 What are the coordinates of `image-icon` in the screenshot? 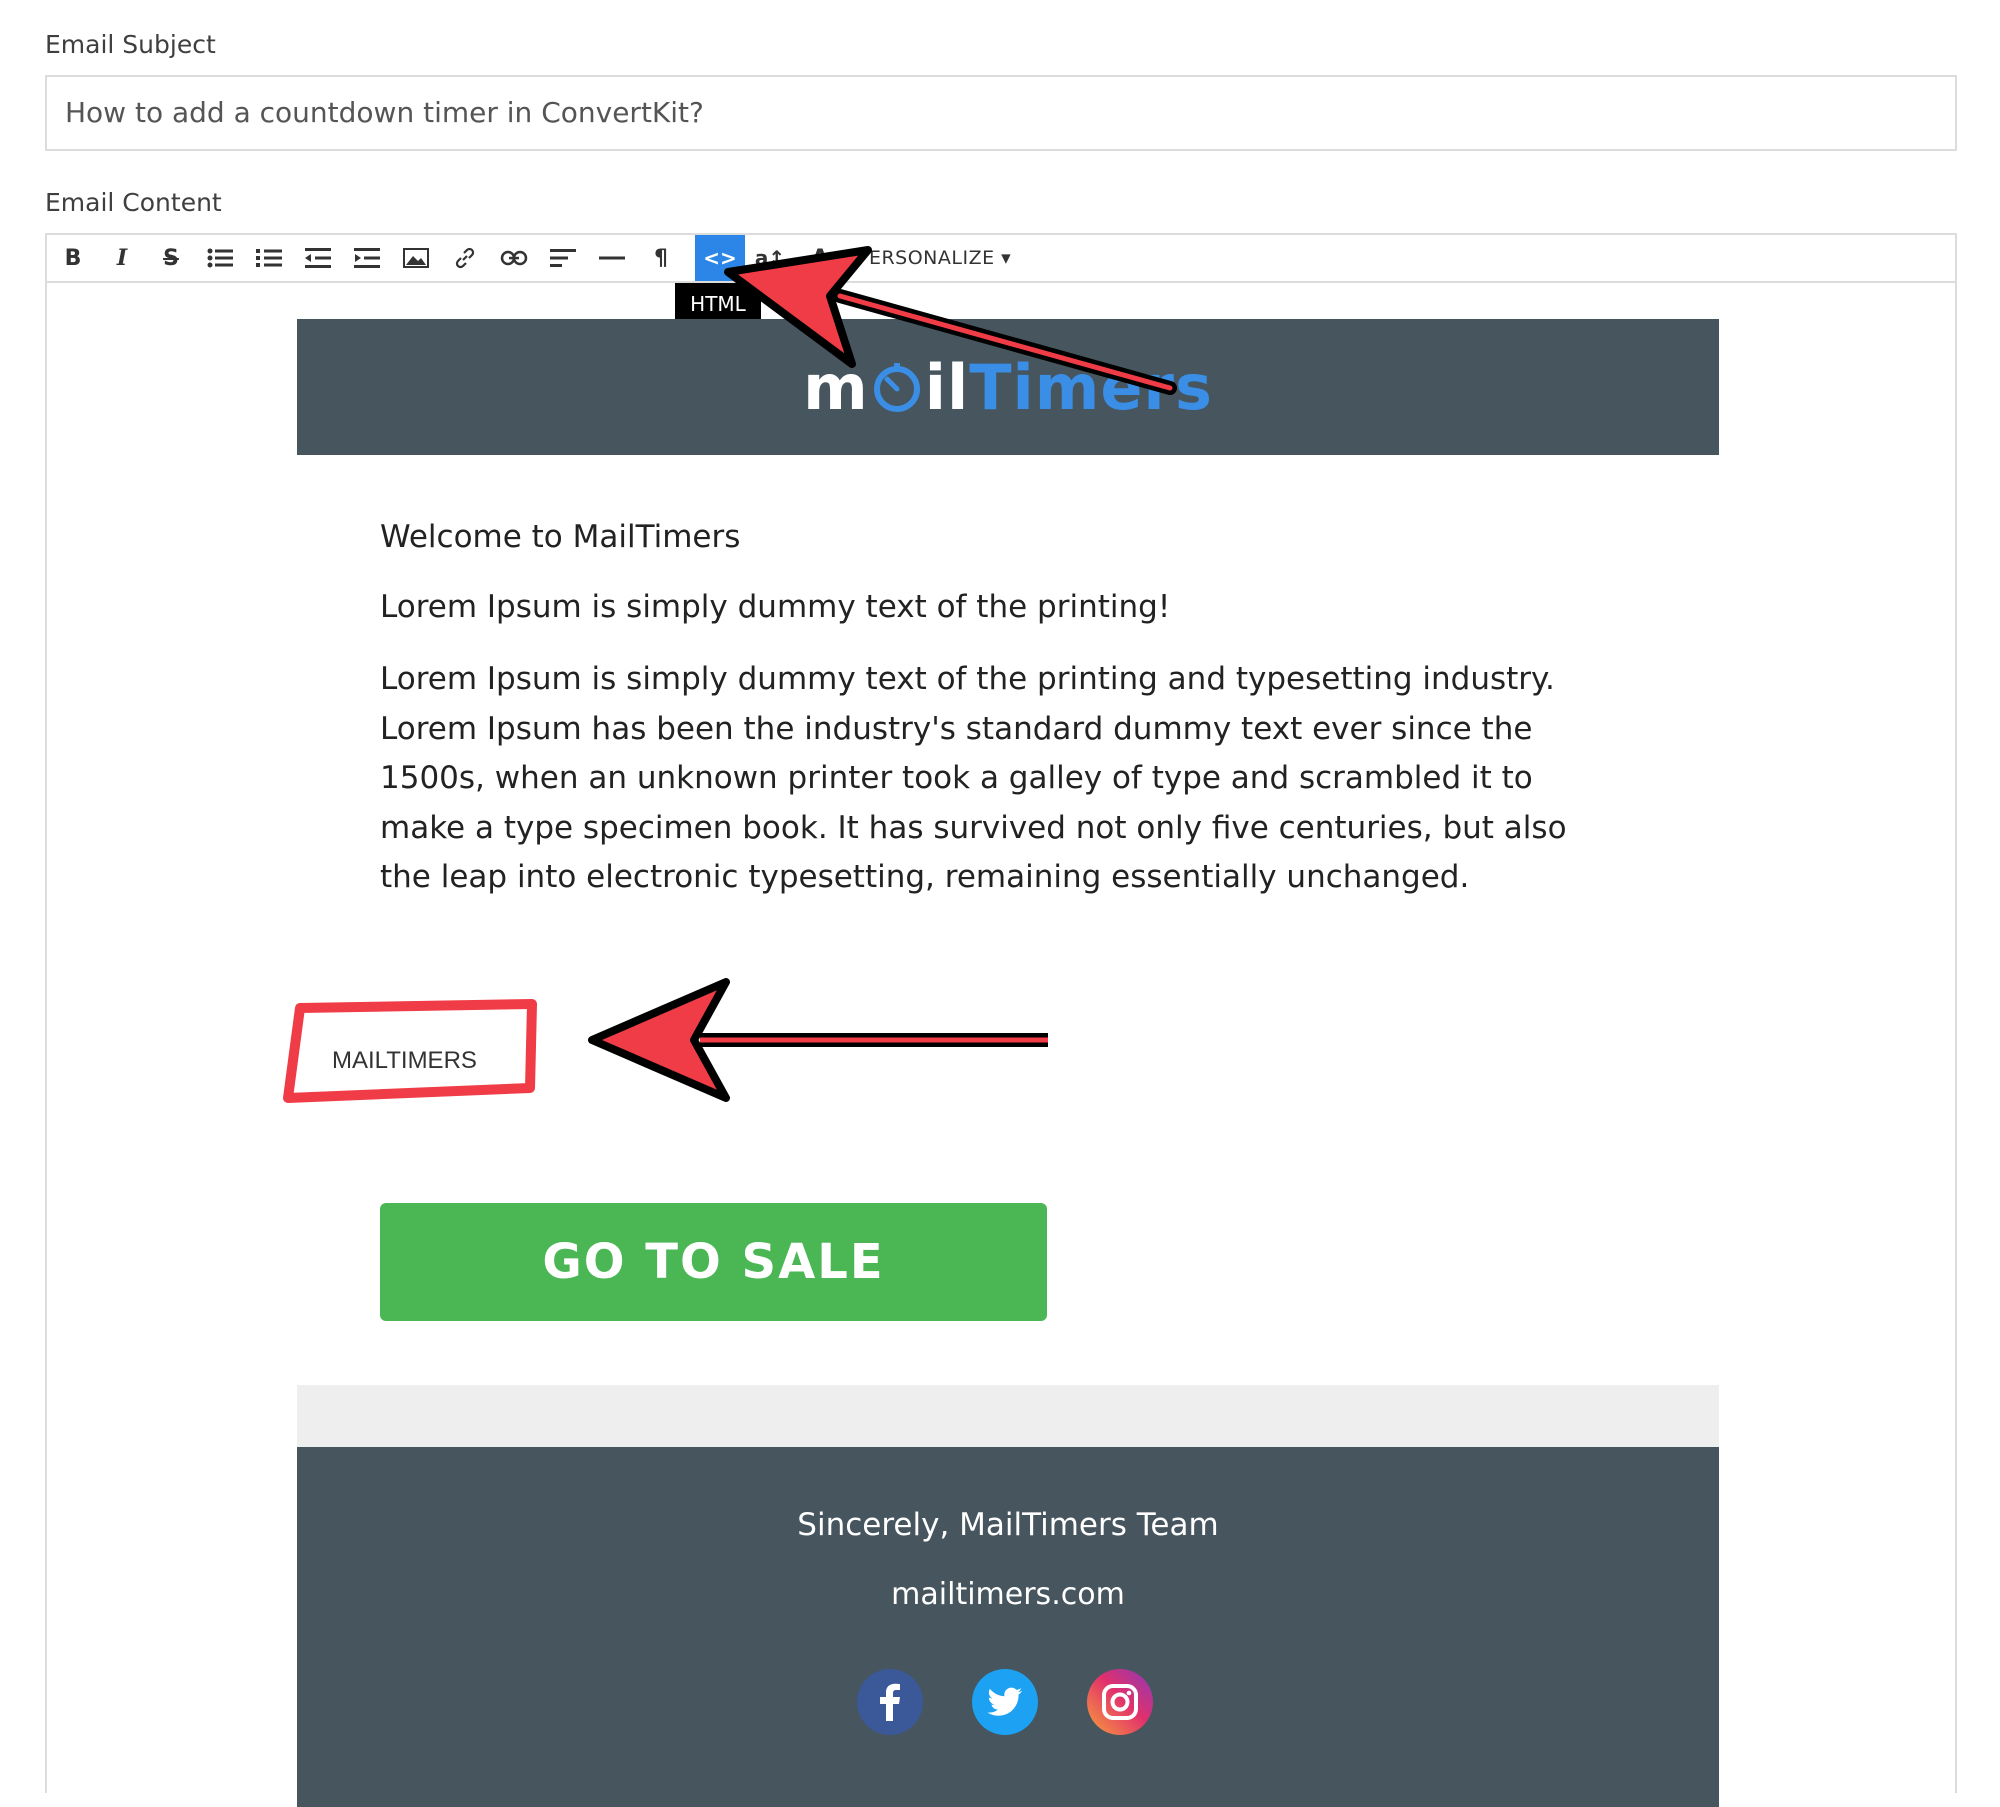 It's located at (416, 258).